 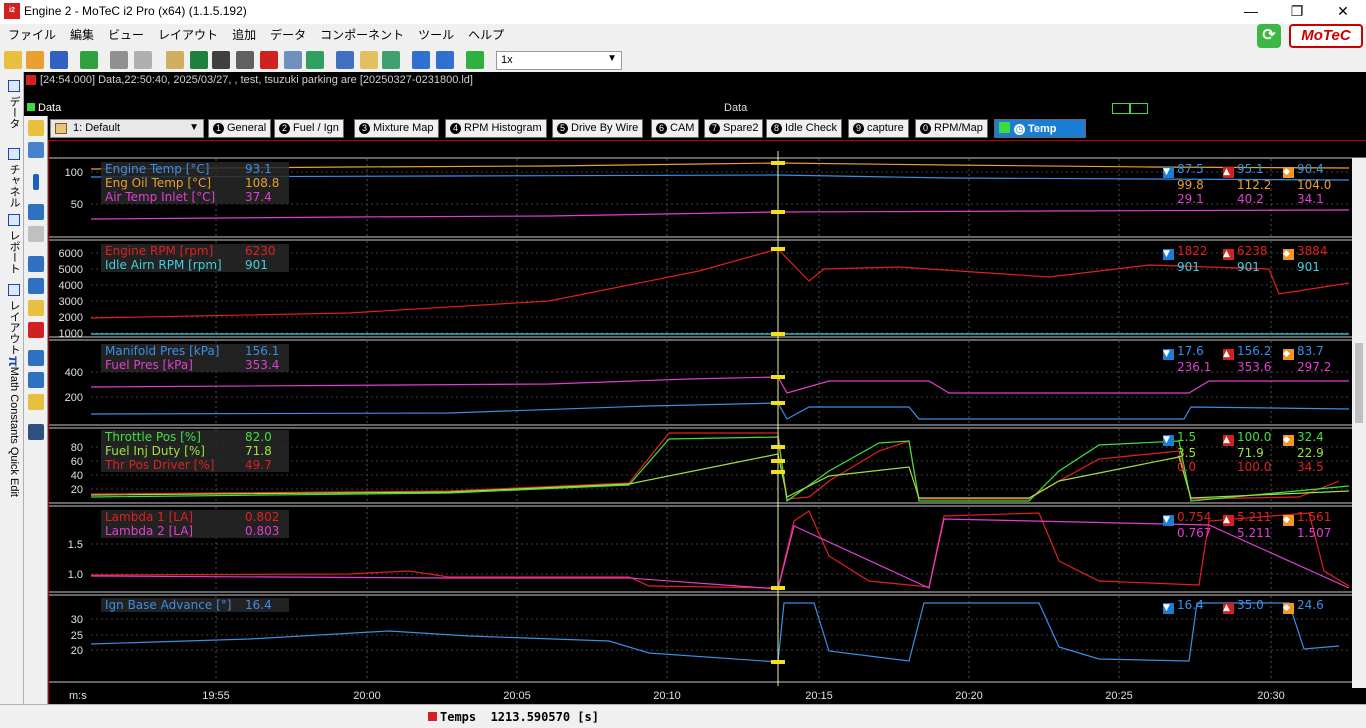 I want to click on y-tick-label: 40, so click(x=77, y=476).